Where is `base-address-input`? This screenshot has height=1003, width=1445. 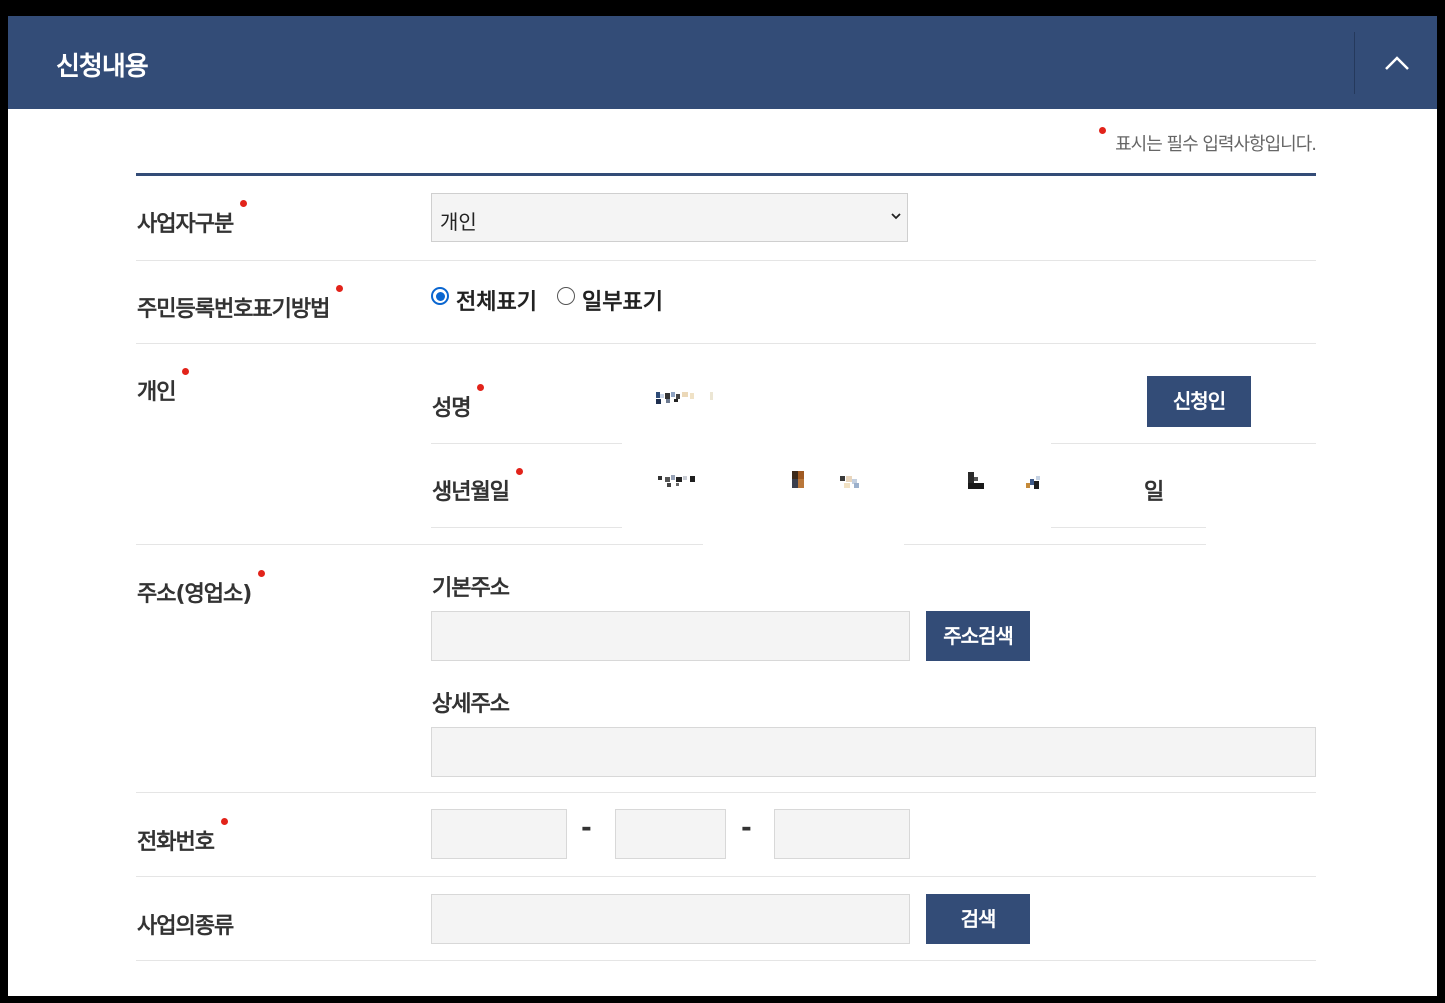
base-address-input is located at coordinates (670, 636).